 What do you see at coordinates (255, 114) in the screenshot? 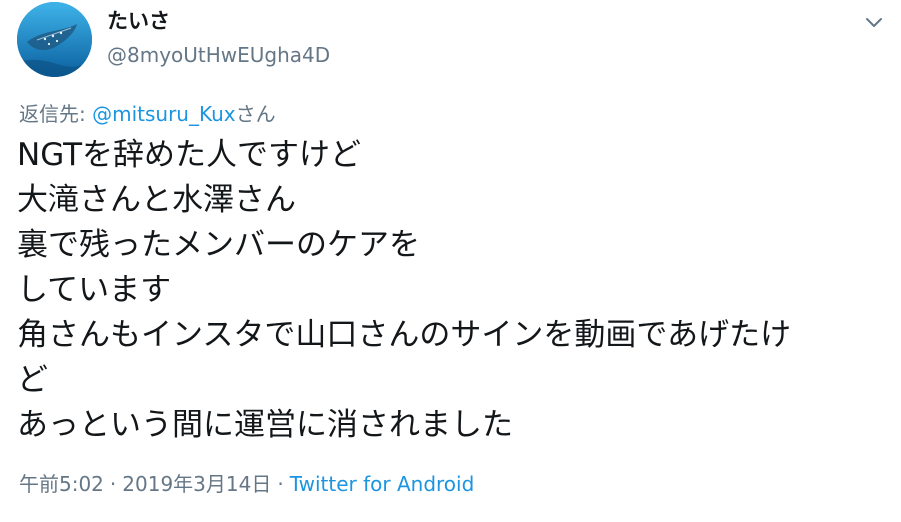
I see `reply-suffix: さん` at bounding box center [255, 114].